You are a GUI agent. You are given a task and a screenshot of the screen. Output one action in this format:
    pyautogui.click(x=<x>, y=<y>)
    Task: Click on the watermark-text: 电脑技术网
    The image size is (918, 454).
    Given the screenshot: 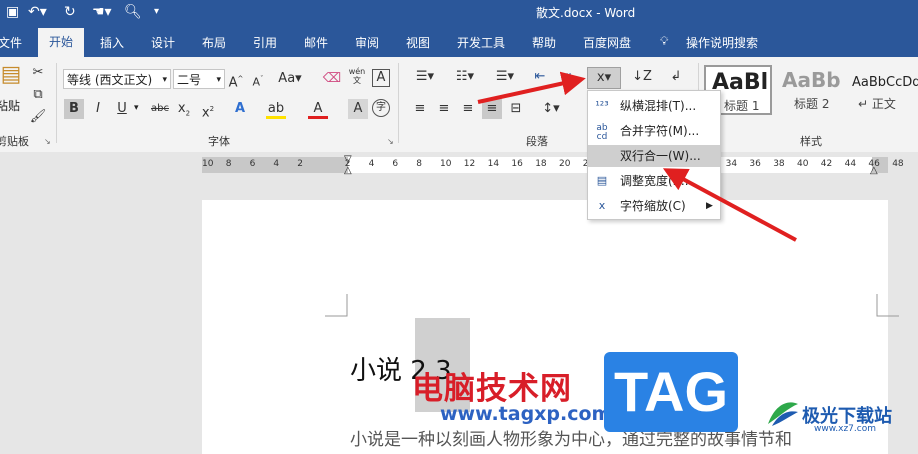 What is the action you would take?
    pyautogui.click(x=492, y=389)
    